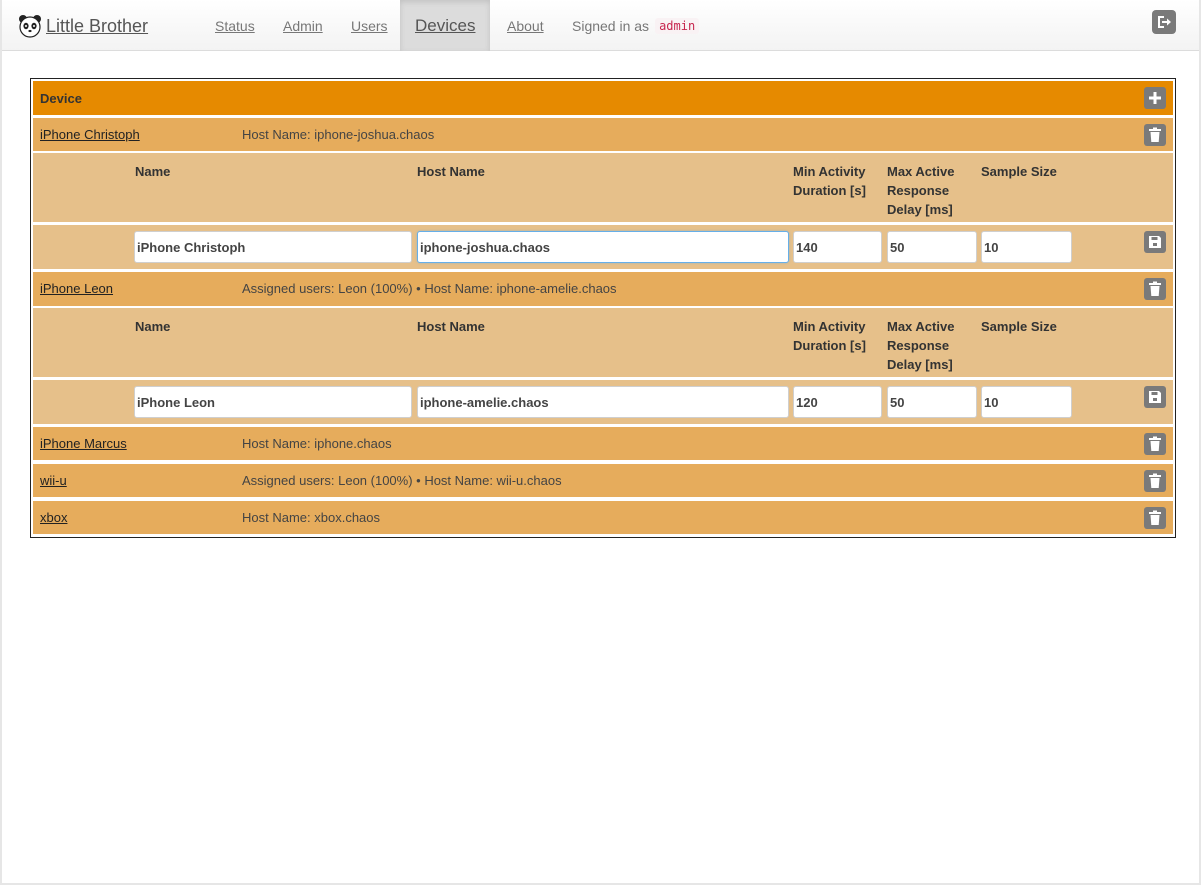  Describe the element at coordinates (235, 25) in the screenshot. I see `nav-status: Status` at that location.